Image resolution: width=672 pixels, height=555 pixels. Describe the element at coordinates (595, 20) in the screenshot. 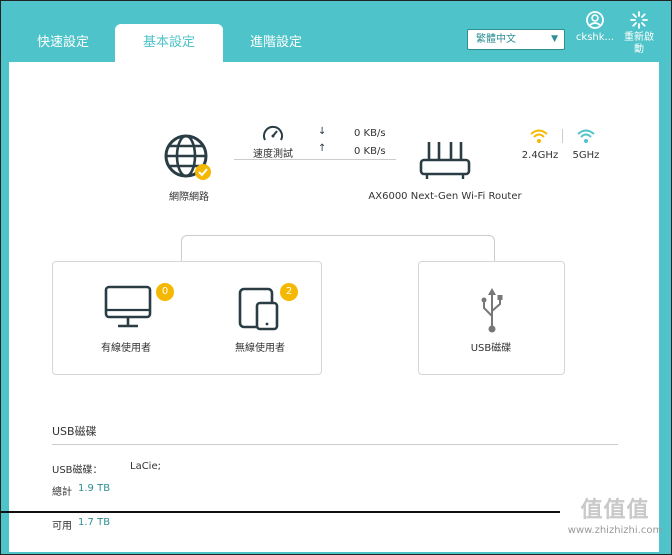

I see `user-icon` at that location.